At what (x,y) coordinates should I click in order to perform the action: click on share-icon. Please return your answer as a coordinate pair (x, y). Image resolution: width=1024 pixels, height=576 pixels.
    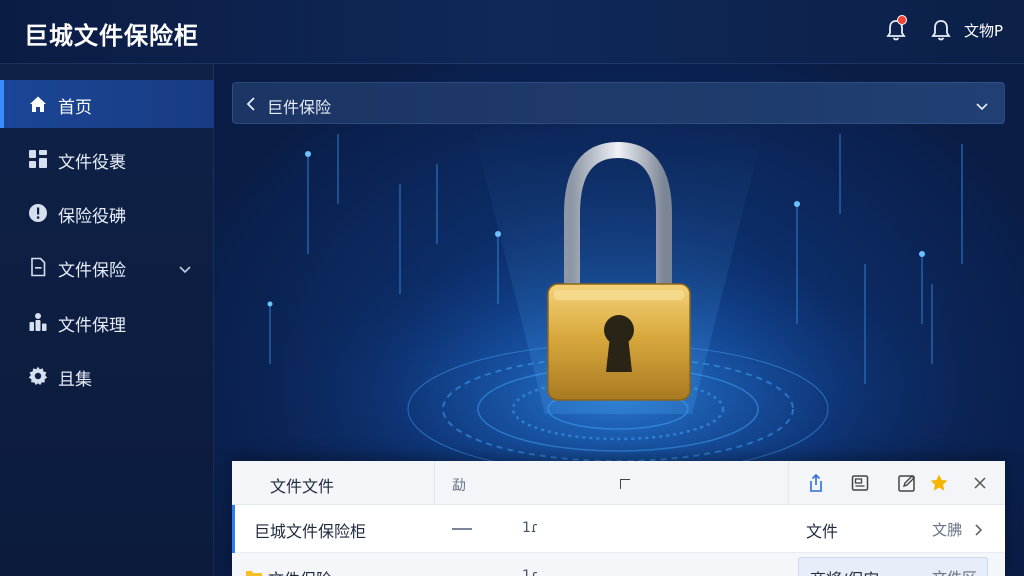
    Looking at the image, I should click on (816, 483).